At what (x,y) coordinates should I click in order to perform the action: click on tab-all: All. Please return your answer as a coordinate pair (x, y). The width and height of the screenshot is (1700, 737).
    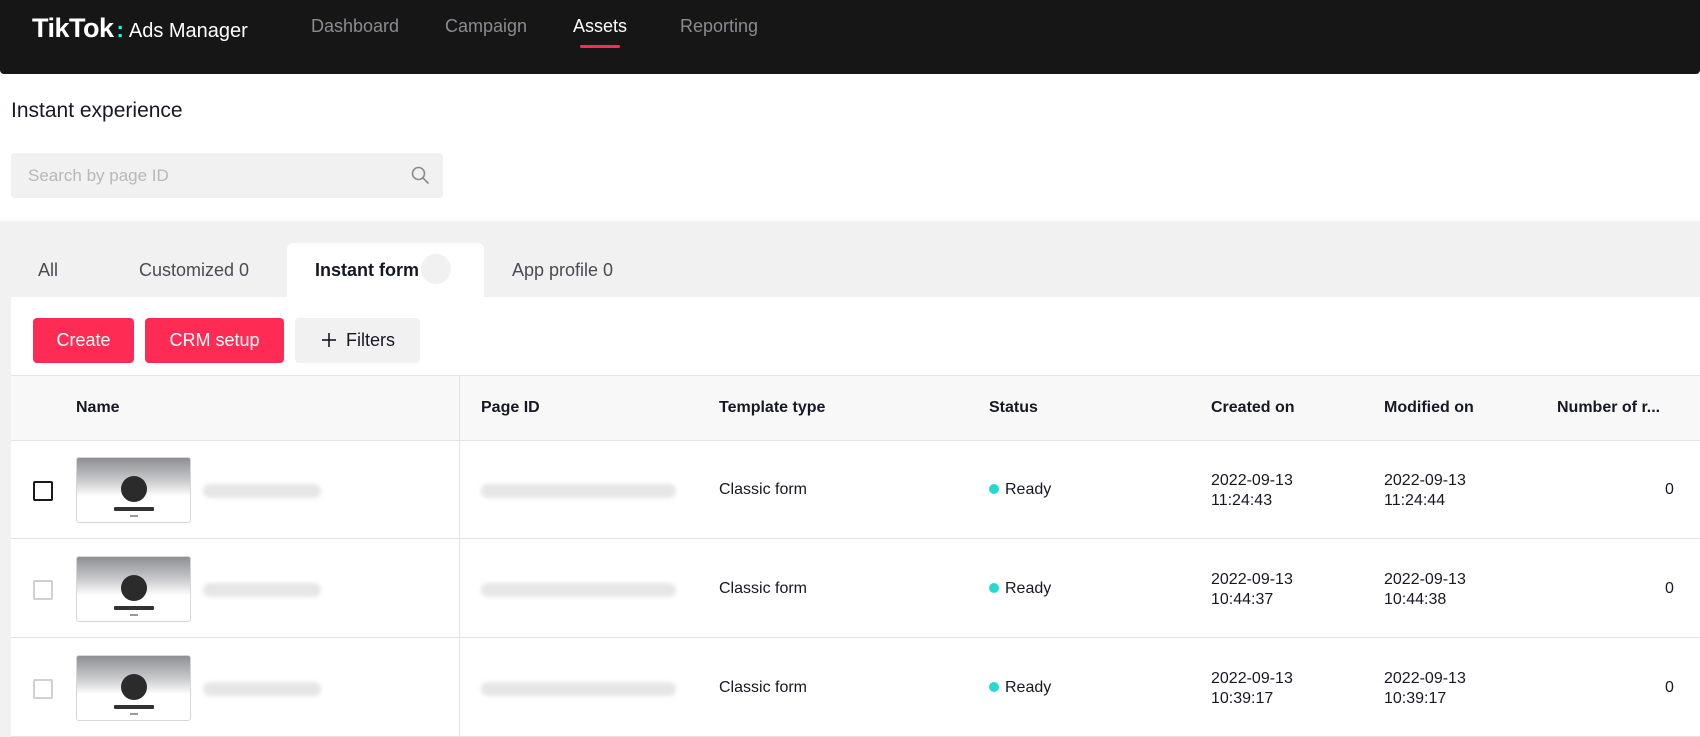
    Looking at the image, I should click on (48, 270).